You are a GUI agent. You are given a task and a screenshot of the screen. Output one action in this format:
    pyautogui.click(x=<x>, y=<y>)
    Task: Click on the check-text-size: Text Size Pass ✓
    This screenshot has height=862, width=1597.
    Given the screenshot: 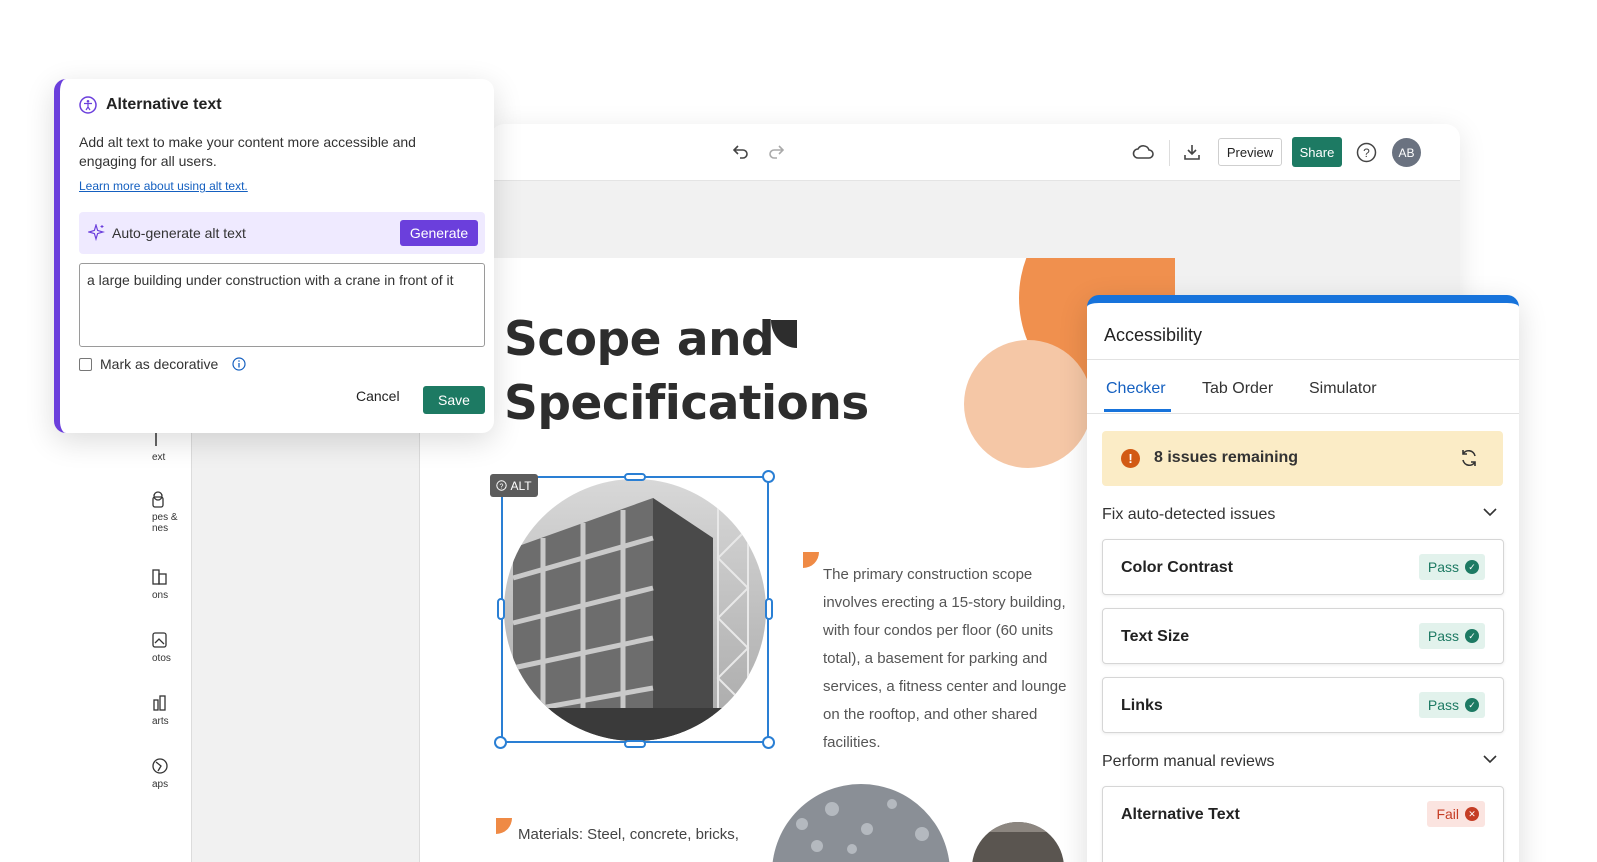 What is the action you would take?
    pyautogui.click(x=1303, y=636)
    